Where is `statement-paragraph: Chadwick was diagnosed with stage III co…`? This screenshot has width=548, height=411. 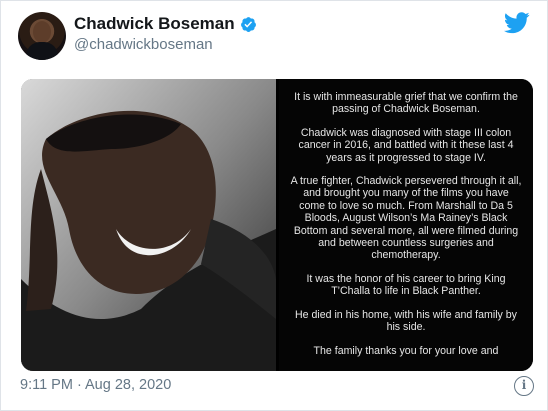
statement-paragraph: Chadwick was diagnosed with stage III co… is located at coordinates (406, 145).